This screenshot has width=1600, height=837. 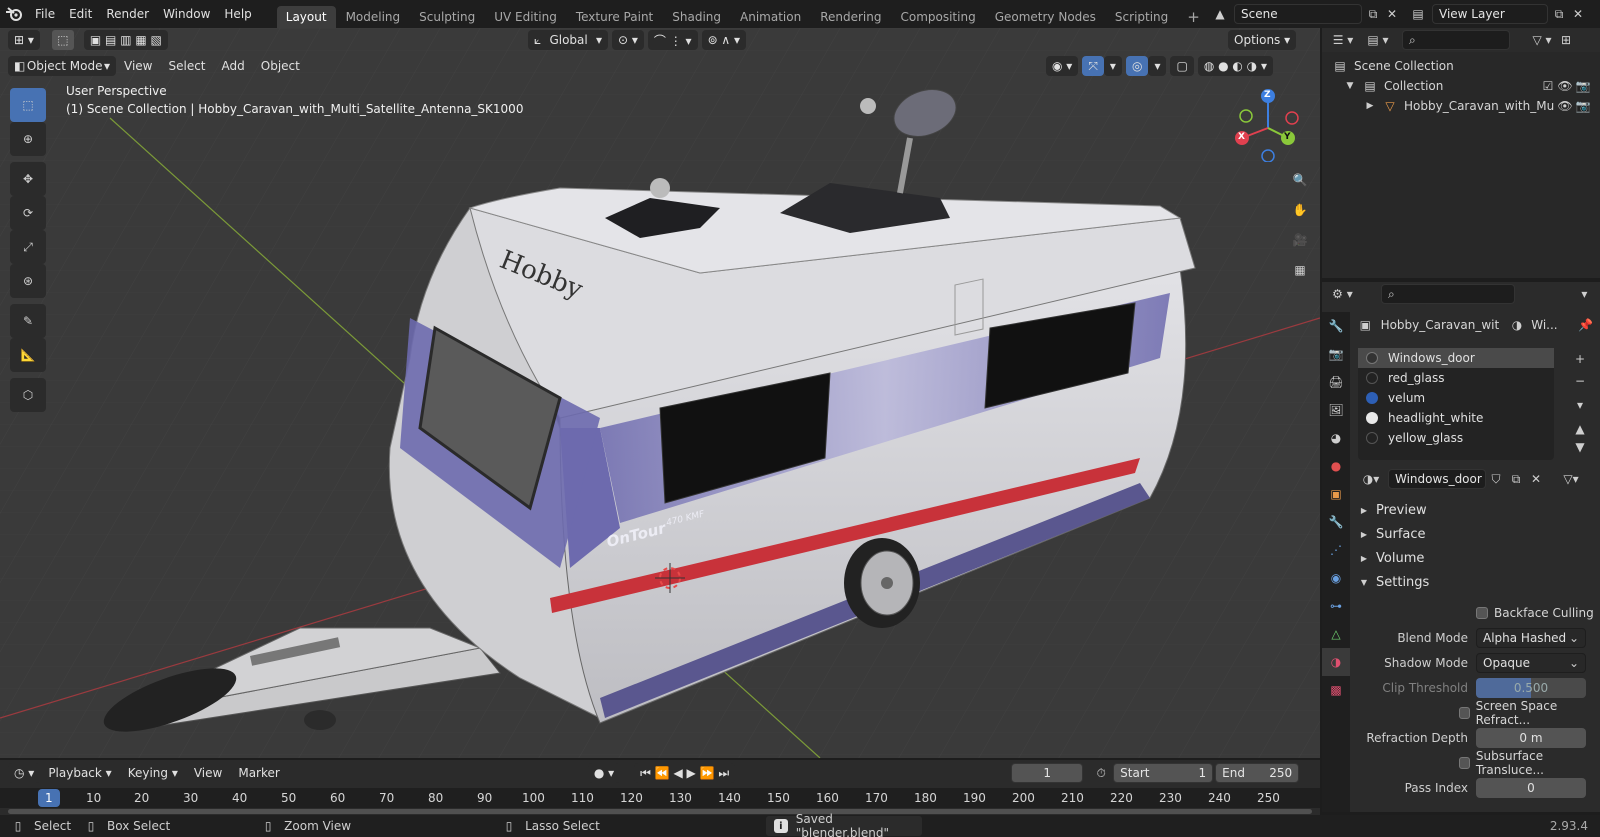 I want to click on select-mode-icons: ▣ ▤ ▥ ▦ ▧, so click(x=125, y=40).